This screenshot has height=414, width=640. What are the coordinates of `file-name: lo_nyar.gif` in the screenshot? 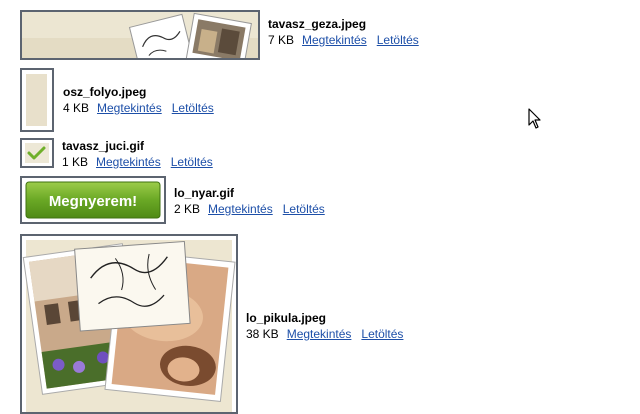 It's located at (204, 193).